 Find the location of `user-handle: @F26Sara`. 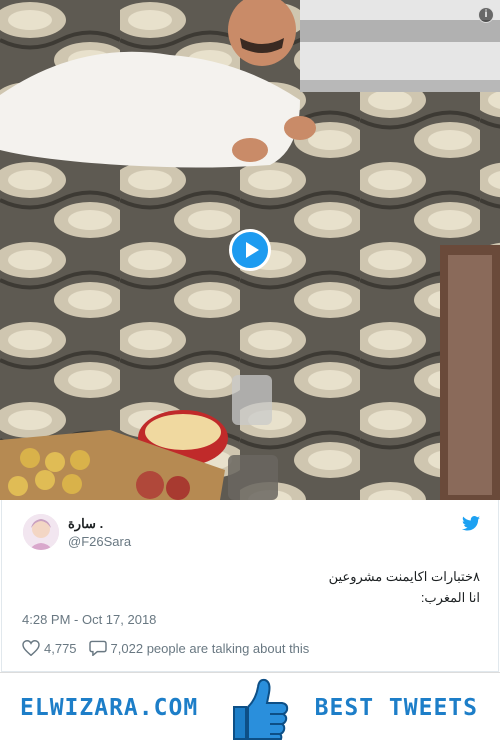

user-handle: @F26Sara is located at coordinates (99, 541).